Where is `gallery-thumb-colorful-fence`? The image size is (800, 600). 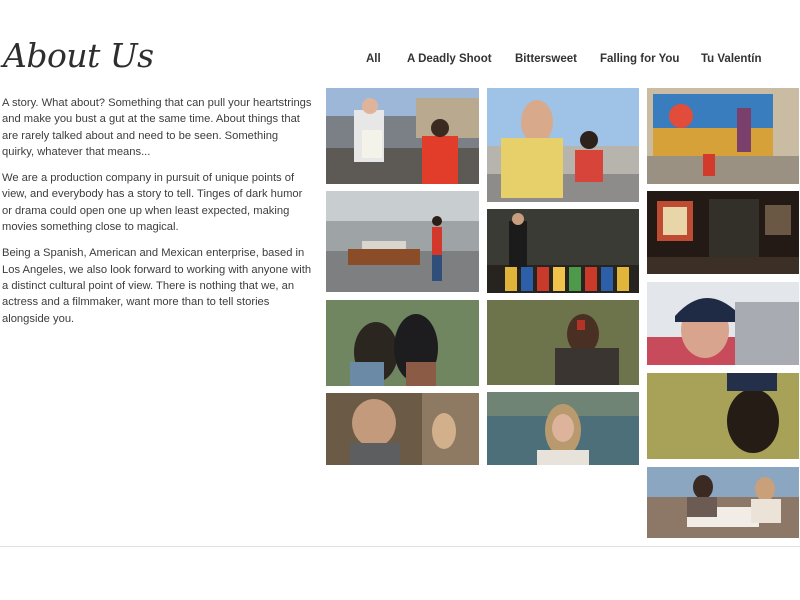
gallery-thumb-colorful-fence is located at coordinates (563, 251).